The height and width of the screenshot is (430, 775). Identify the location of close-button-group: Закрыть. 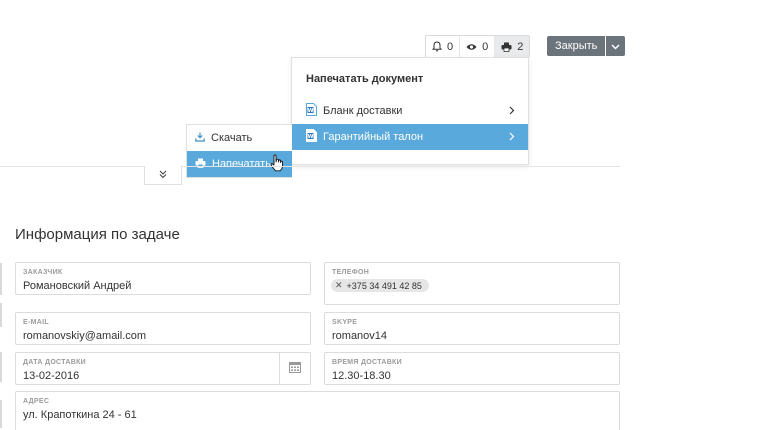
(586, 46).